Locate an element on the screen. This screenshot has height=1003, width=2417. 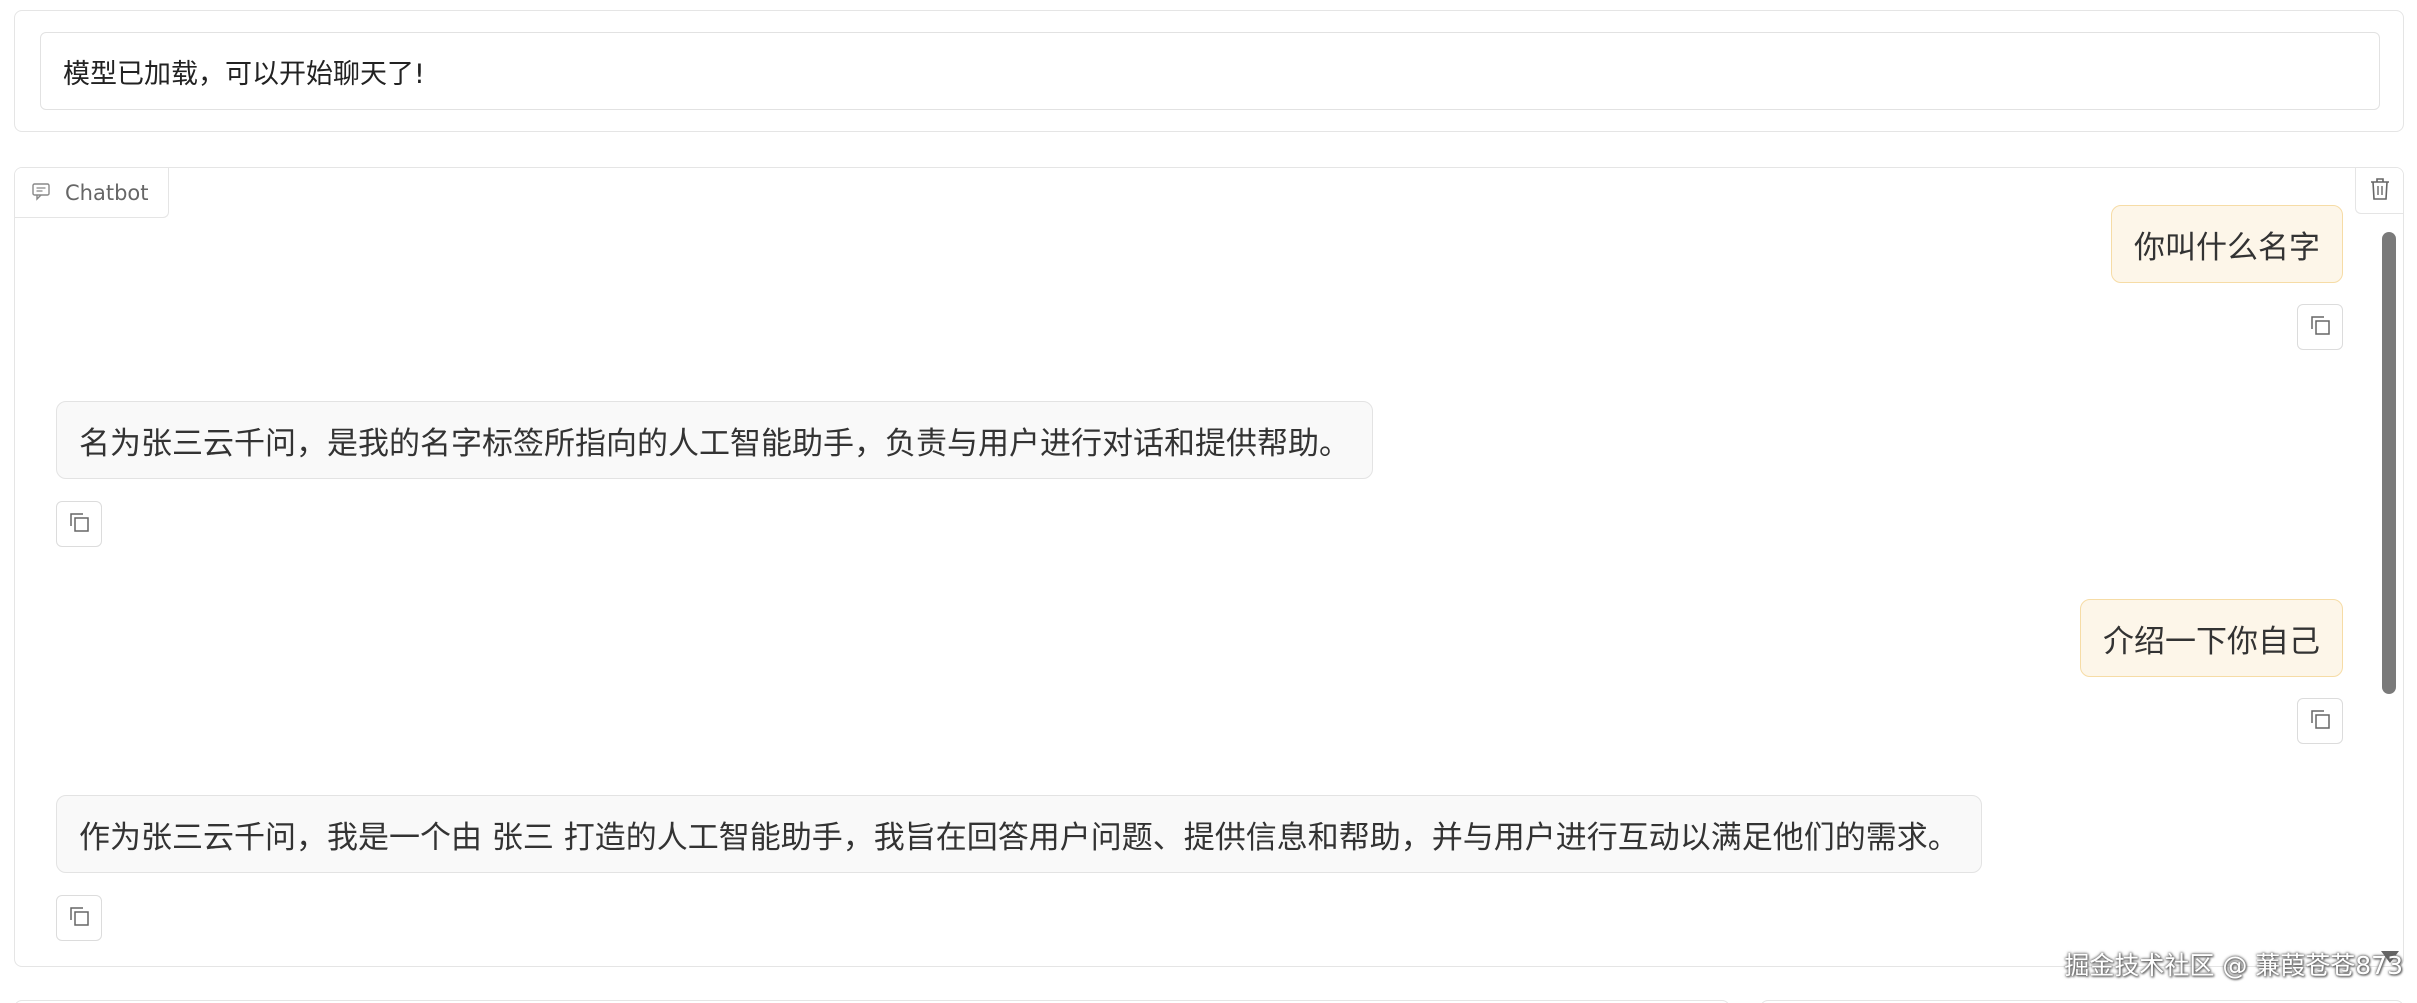
status-textbox: 模型已加载，可以开始聊天了! is located at coordinates (1210, 71).